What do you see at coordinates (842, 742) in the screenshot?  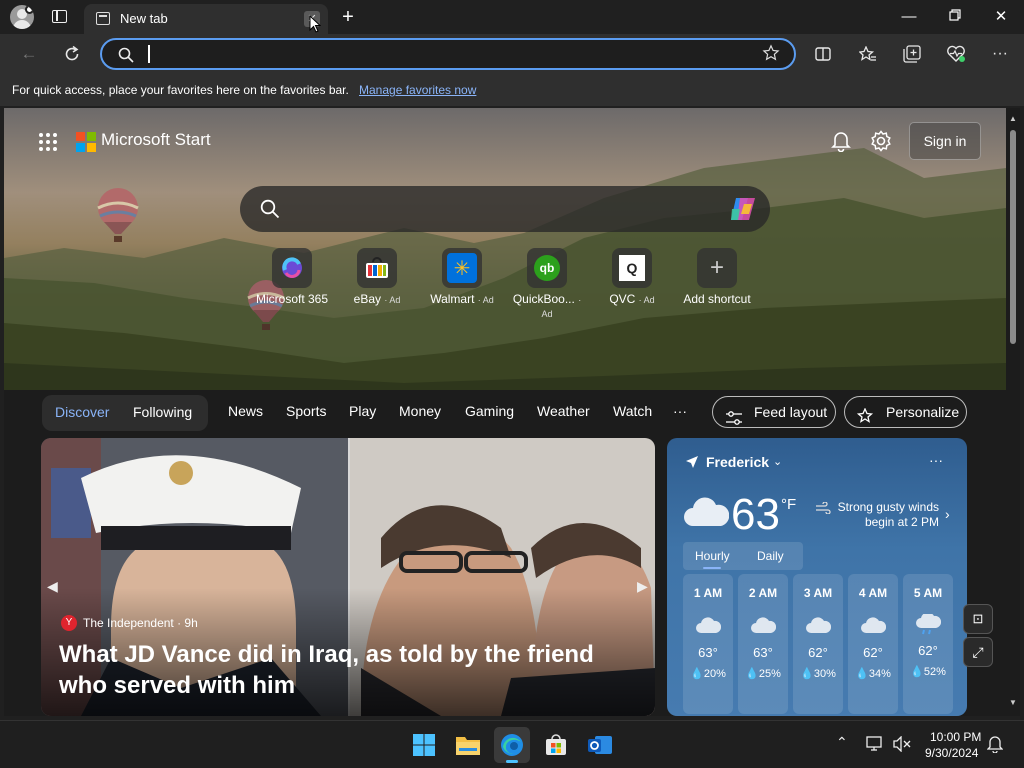 I see `show-hidden-icons-chevron-icon: ⌃` at bounding box center [842, 742].